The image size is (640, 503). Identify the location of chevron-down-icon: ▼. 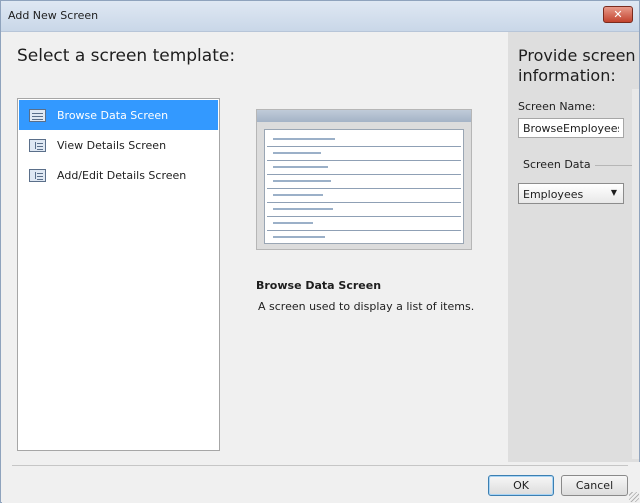
(613, 192).